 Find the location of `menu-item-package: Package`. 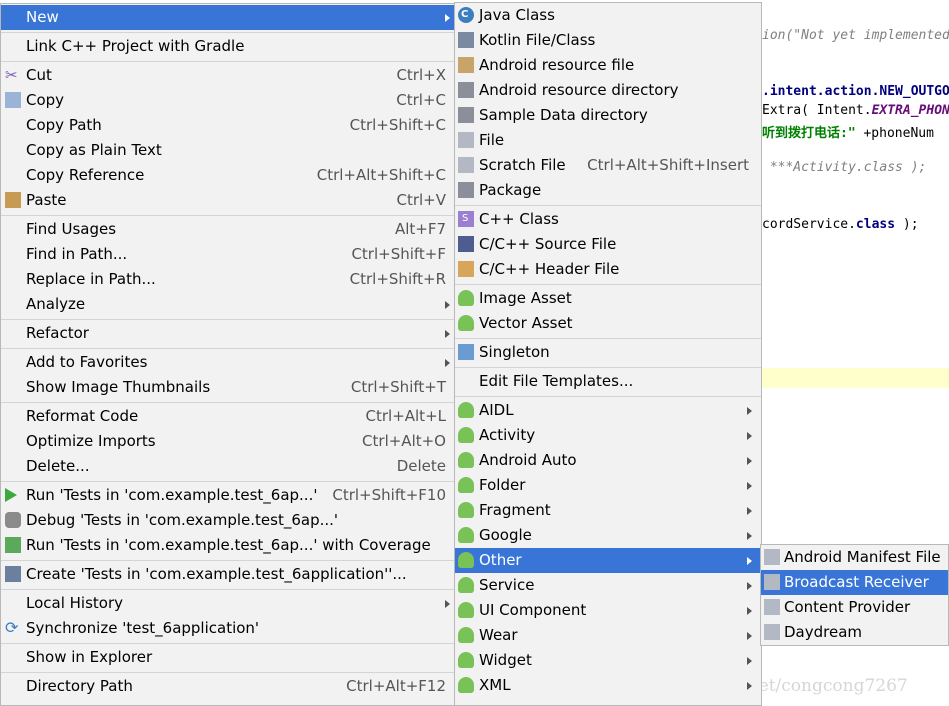

menu-item-package: Package is located at coordinates (608, 190).